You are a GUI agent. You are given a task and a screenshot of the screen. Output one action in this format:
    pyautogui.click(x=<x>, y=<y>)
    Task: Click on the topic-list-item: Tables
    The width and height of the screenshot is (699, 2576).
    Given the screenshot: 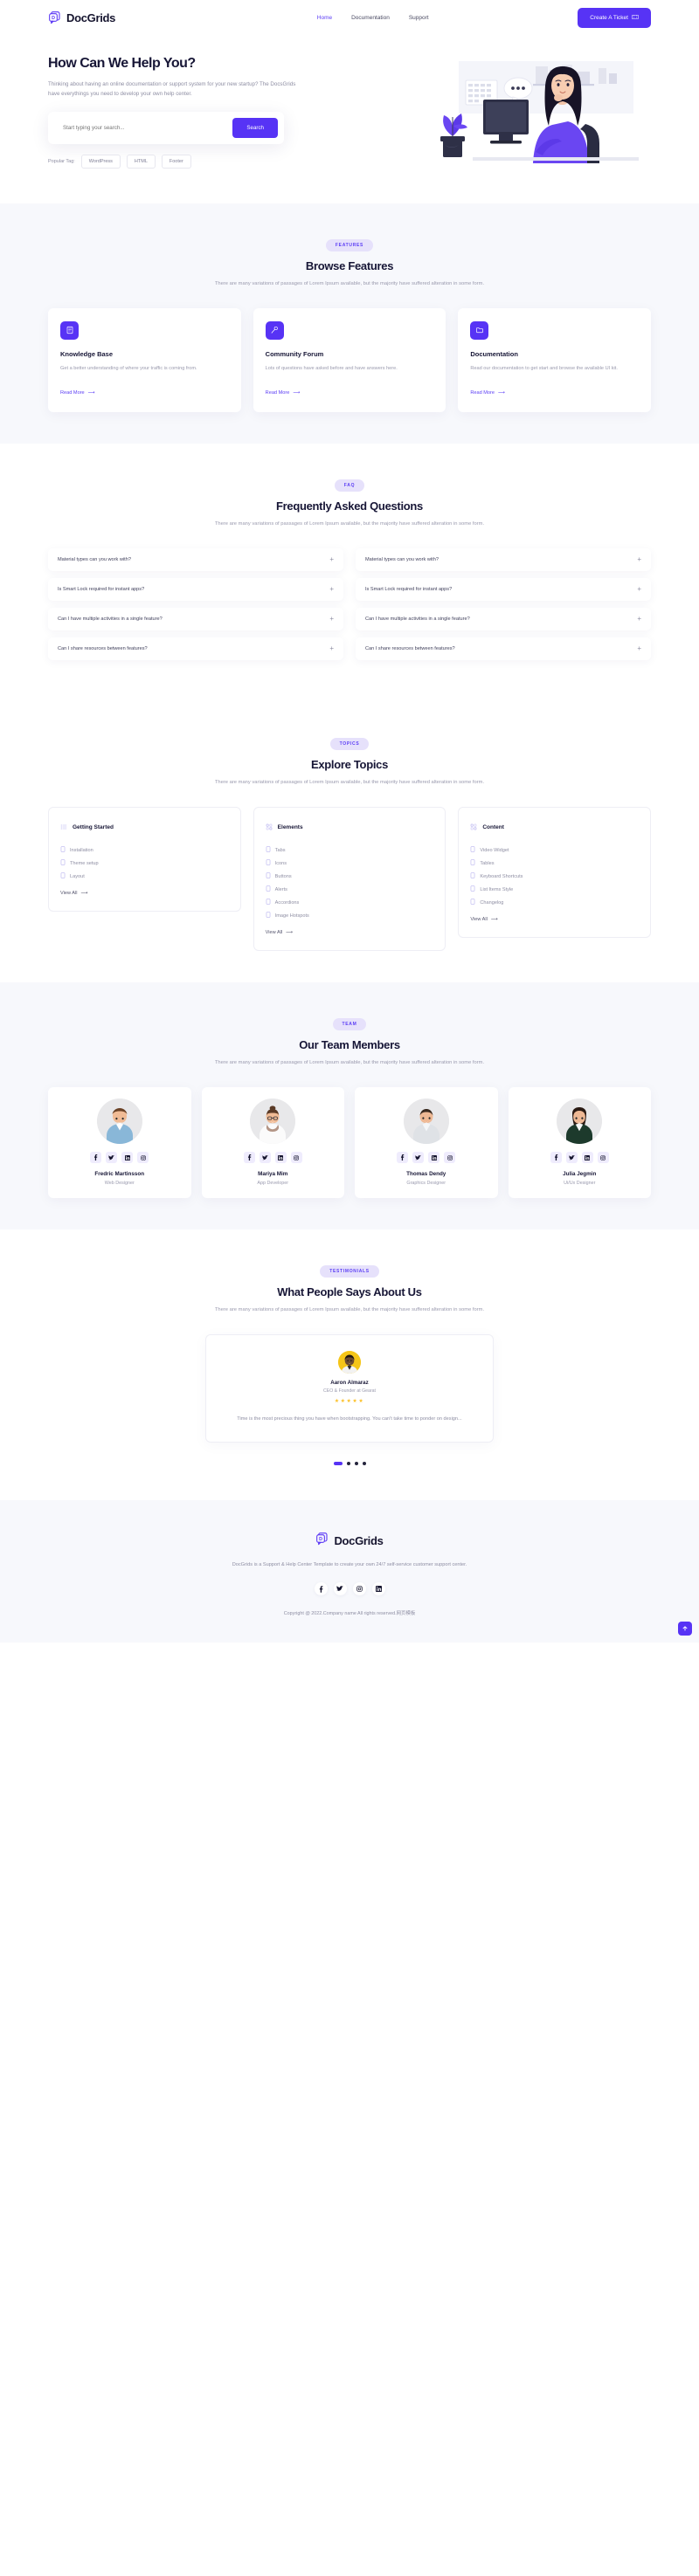 What is the action you would take?
    pyautogui.click(x=554, y=863)
    